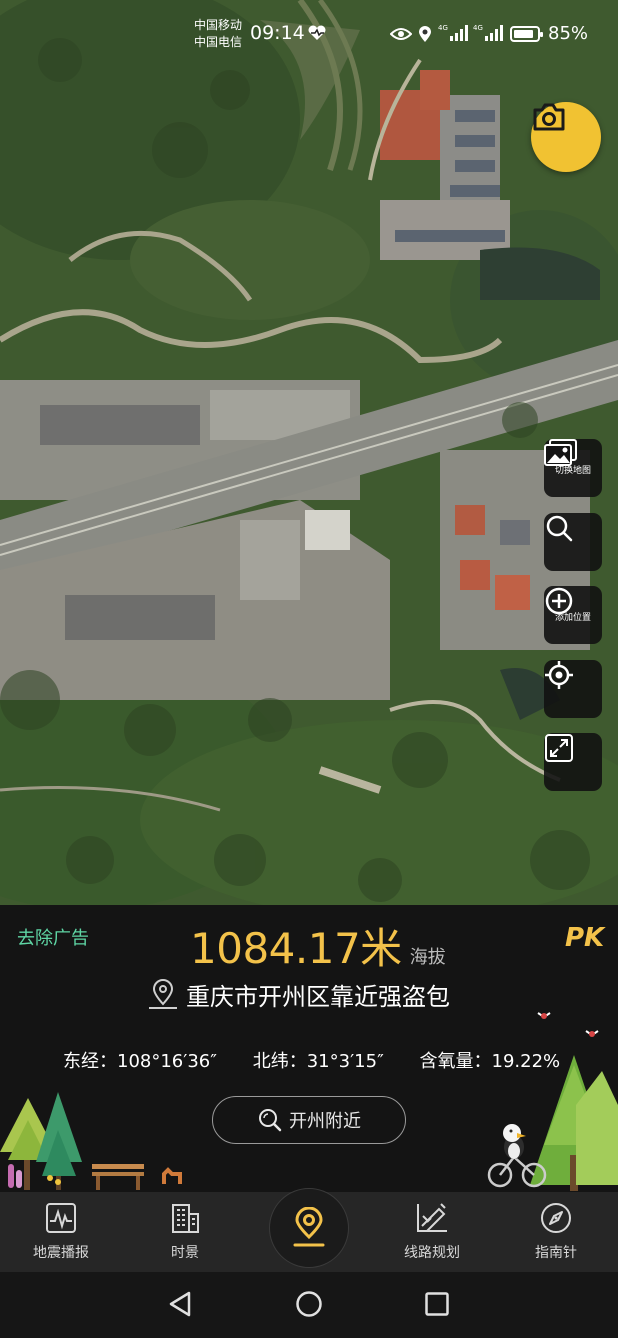  I want to click on heart-rate-icon, so click(317, 32).